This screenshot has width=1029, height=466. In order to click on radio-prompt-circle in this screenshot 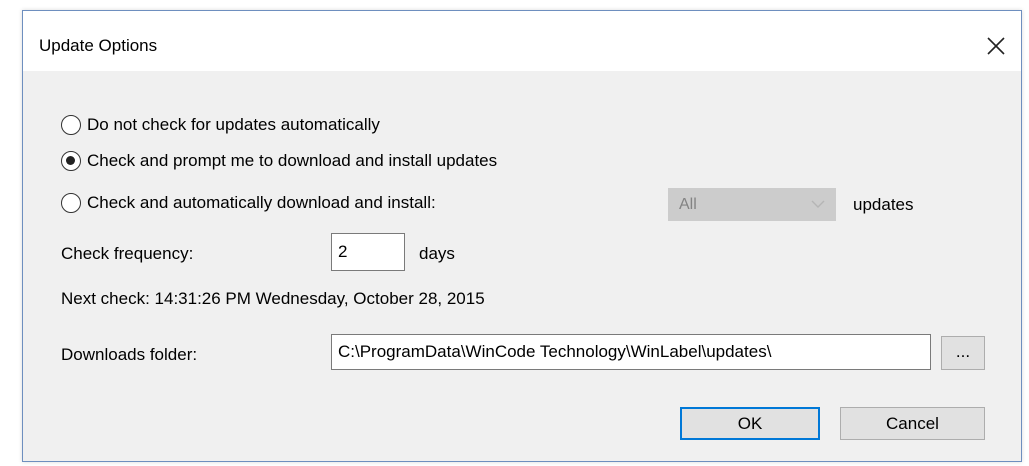, I will do `click(71, 161)`.